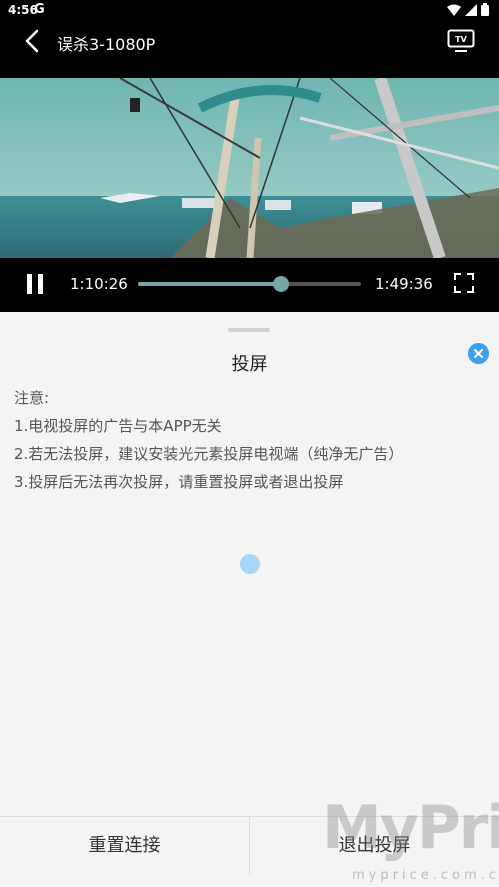 Image resolution: width=499 pixels, height=887 pixels. What do you see at coordinates (478, 353) in the screenshot?
I see `close-icon` at bounding box center [478, 353].